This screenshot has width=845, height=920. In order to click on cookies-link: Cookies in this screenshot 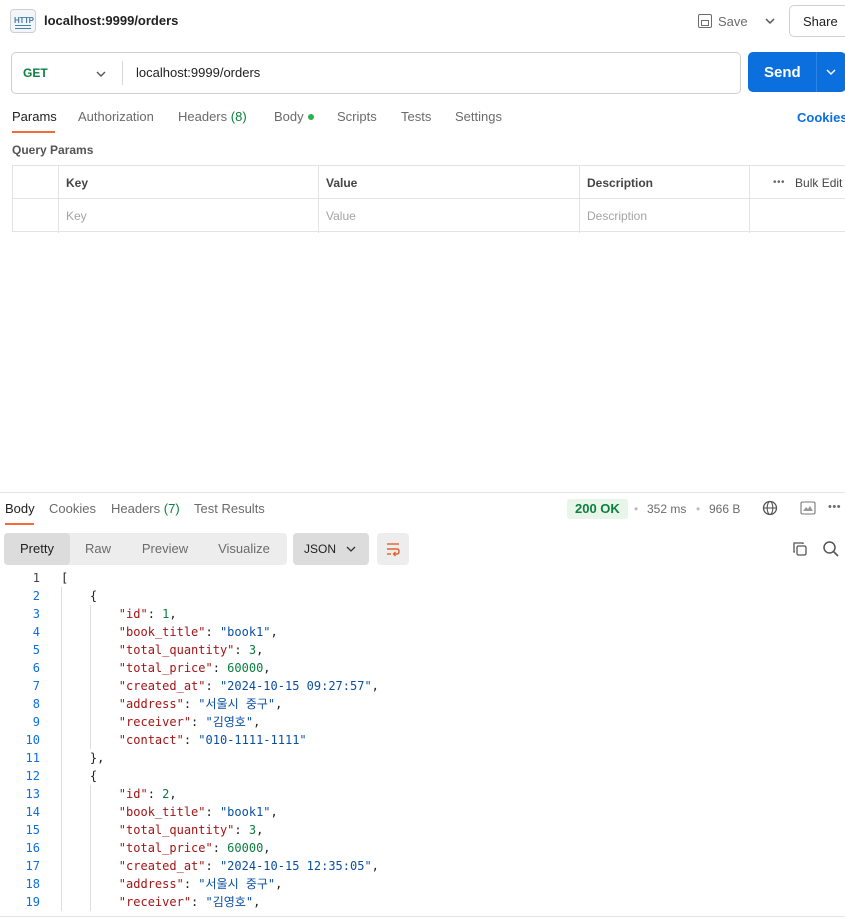, I will do `click(821, 117)`.